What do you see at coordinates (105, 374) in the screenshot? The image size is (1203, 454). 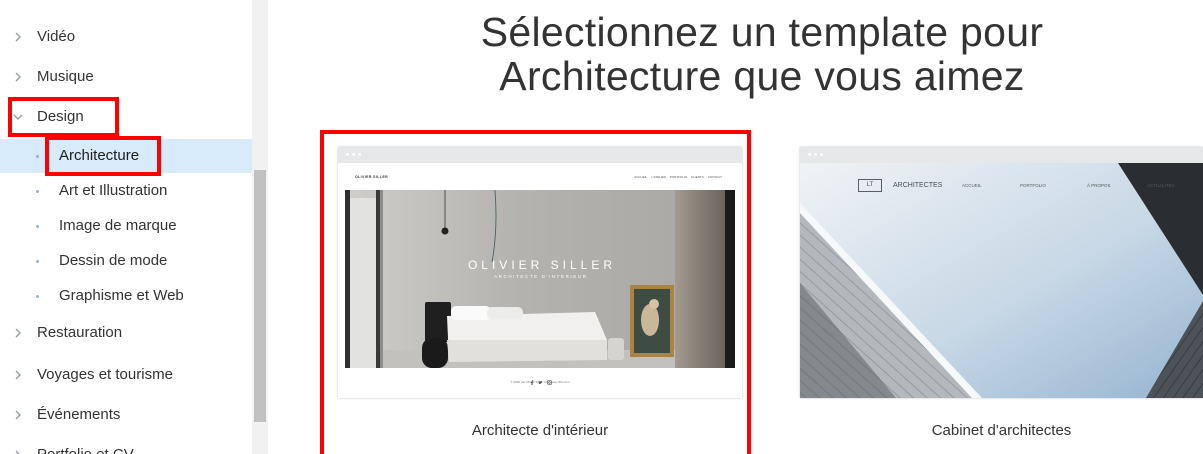 I see `category-label: Voyages et tourisme` at bounding box center [105, 374].